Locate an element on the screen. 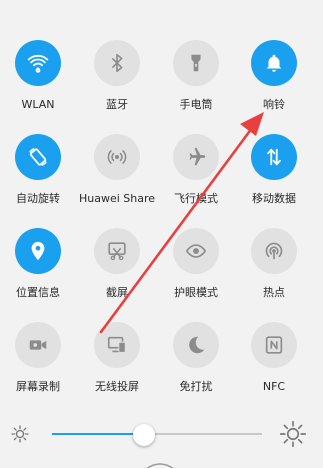 The height and width of the screenshot is (468, 323). tile-do-not-disturb: 免打扰 is located at coordinates (196, 358).